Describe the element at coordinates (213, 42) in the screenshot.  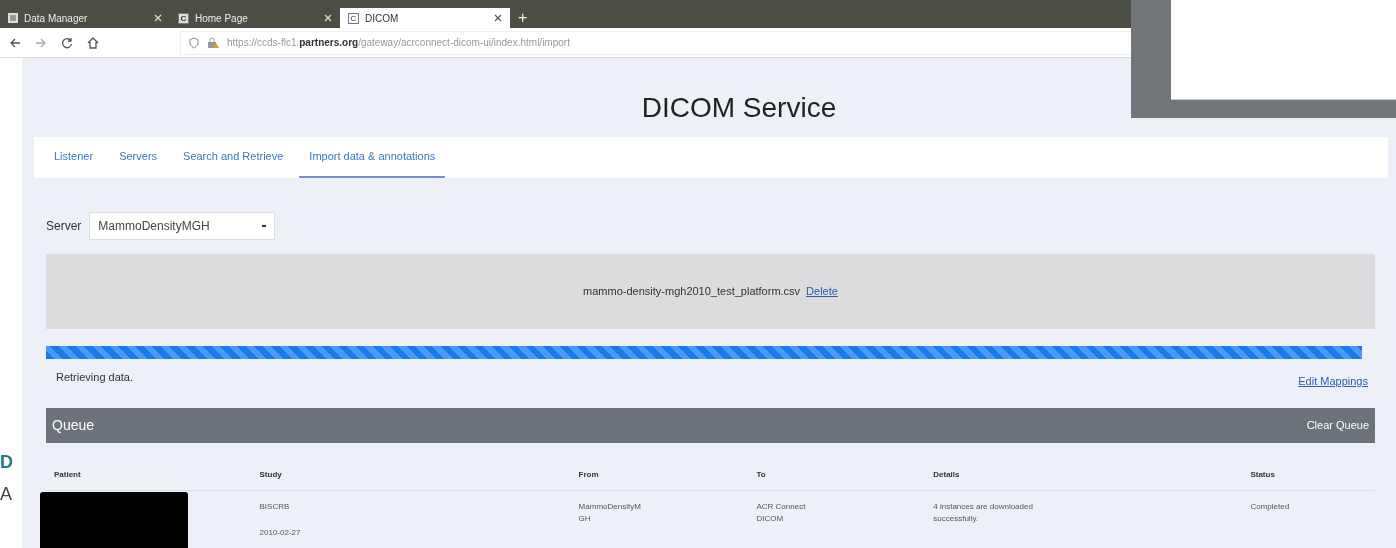
I see `lock-warning-icon` at that location.